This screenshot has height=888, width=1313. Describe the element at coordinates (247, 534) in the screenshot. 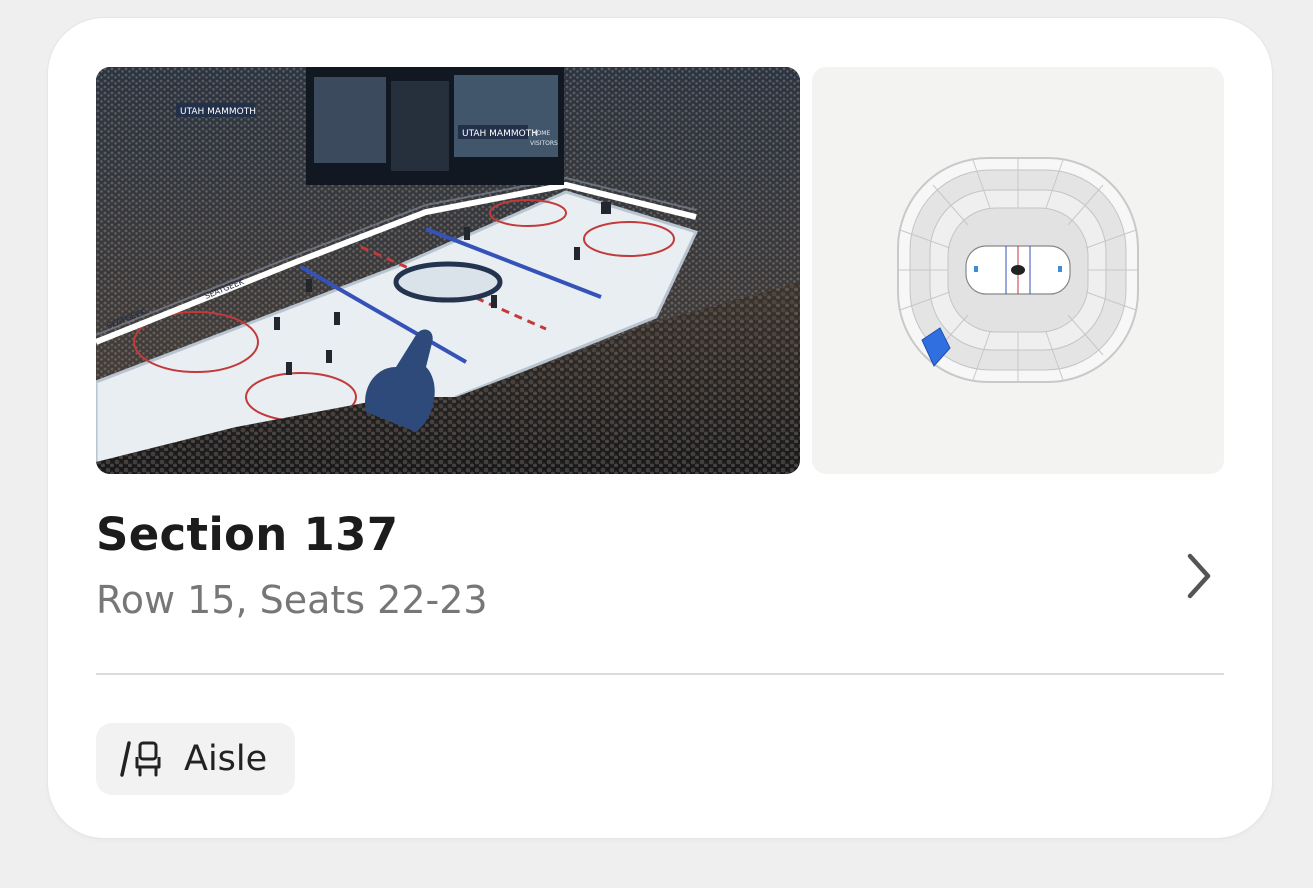

I see `section-title: Section 137` at that location.